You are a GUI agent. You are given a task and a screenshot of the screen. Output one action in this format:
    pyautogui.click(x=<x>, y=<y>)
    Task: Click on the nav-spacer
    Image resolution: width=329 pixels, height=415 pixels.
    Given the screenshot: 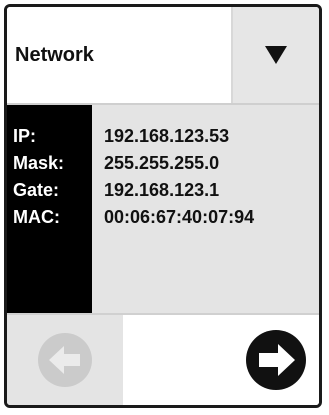 What is the action you would take?
    pyautogui.click(x=178, y=360)
    